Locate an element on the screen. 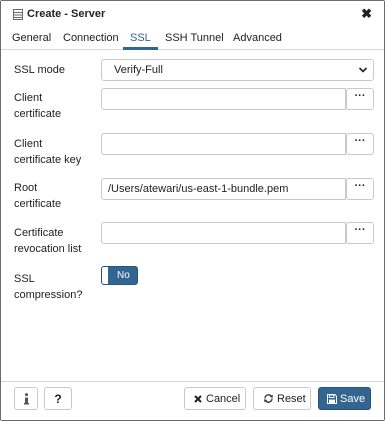 The height and width of the screenshot is (421, 385). help-label: ? is located at coordinates (58, 399).